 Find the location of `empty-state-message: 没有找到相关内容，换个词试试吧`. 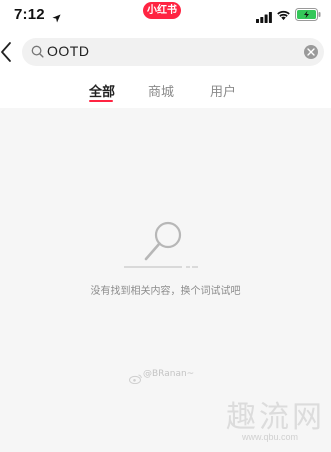

empty-state-message: 没有找到相关内容，换个词试试吧 is located at coordinates (165, 291).